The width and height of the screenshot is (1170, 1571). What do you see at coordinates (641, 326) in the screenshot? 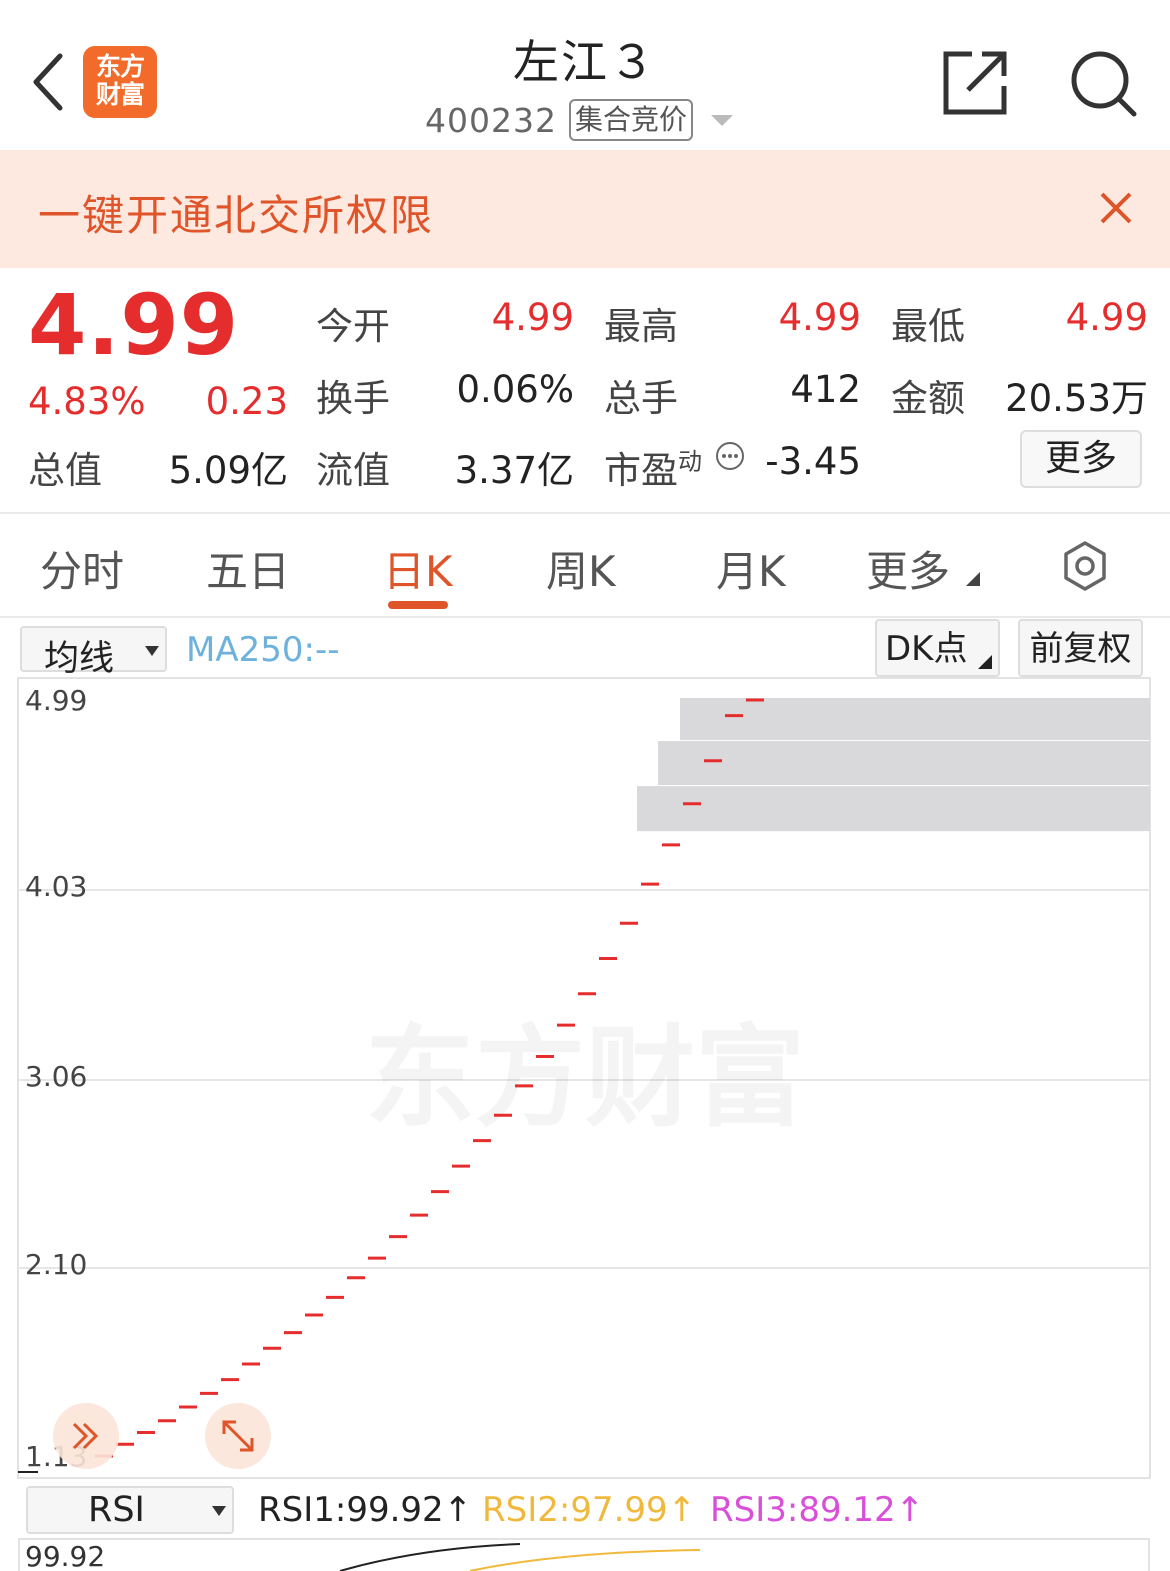
I see `high-label: 最高` at bounding box center [641, 326].